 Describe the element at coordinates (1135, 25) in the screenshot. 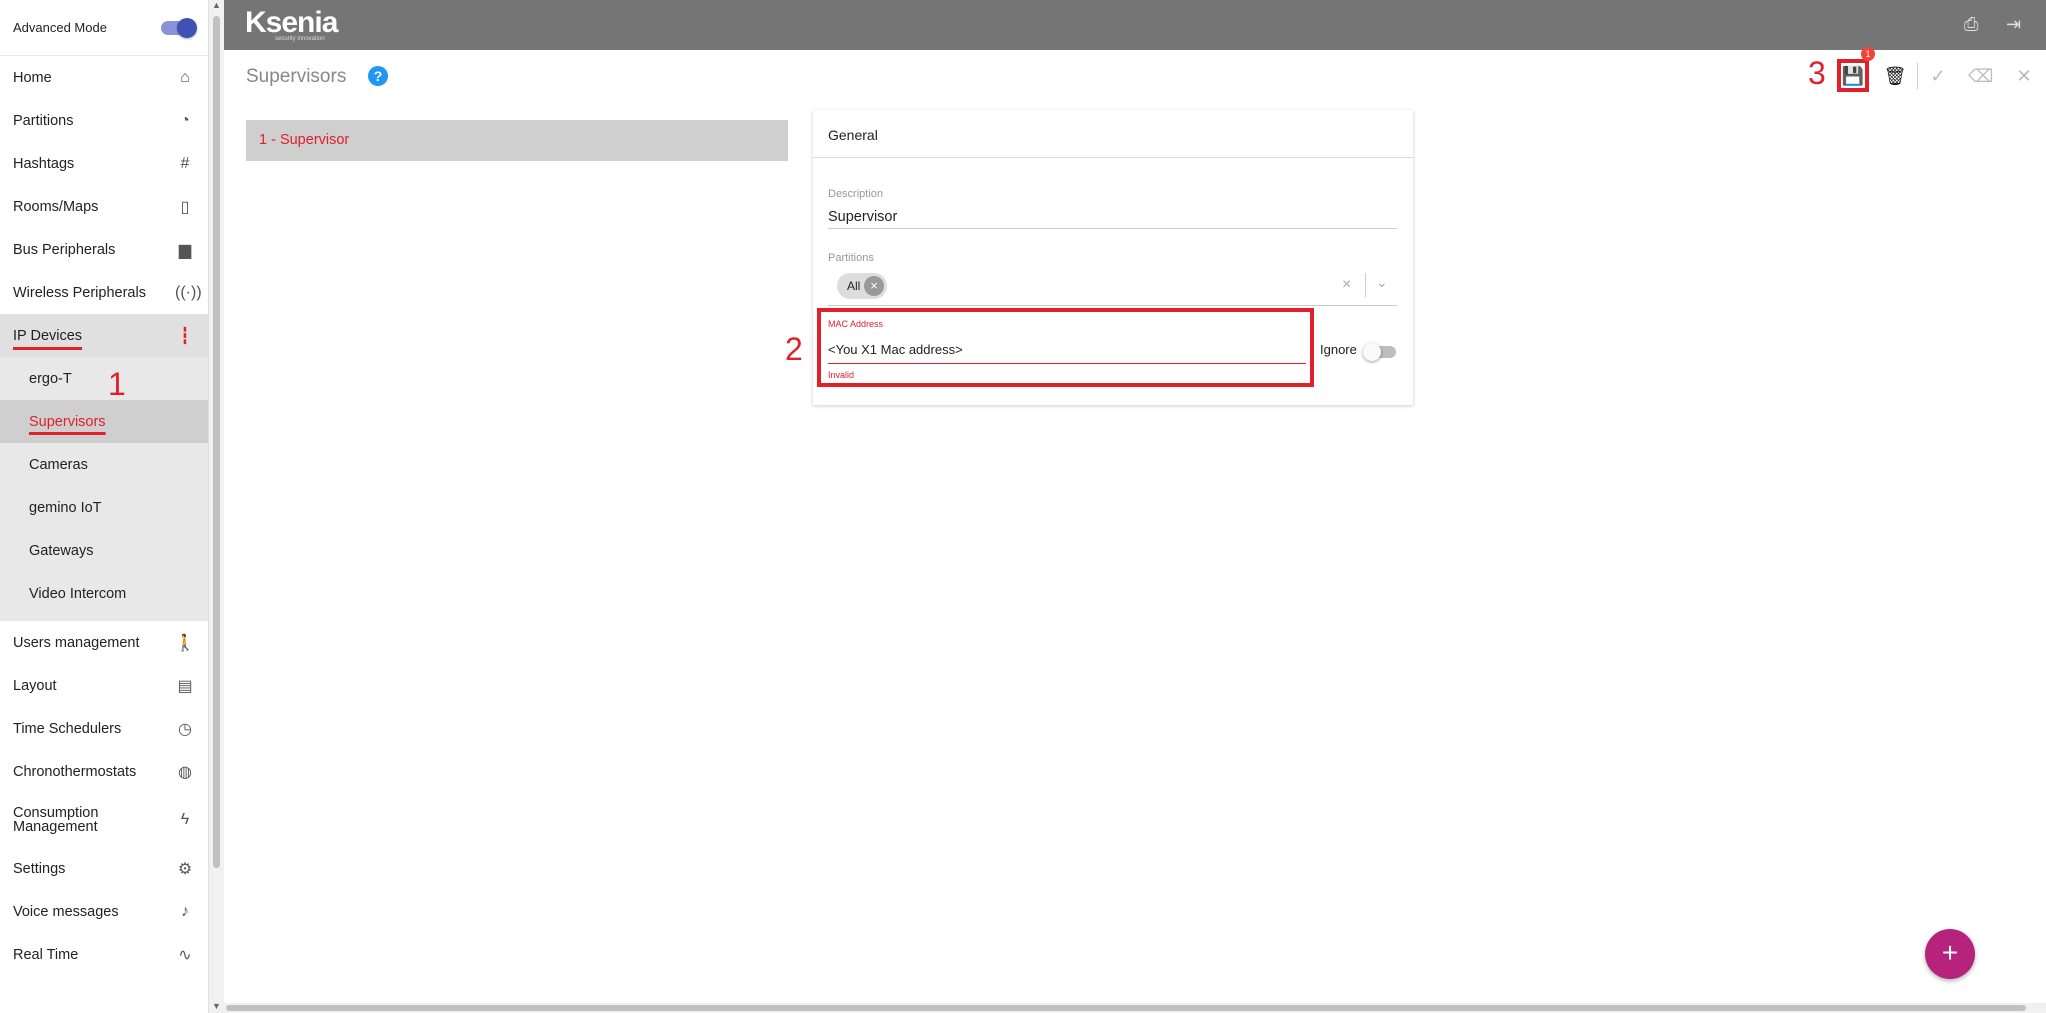

I see `top-bar: Ksenia security innovation ⎙ ⇥` at that location.